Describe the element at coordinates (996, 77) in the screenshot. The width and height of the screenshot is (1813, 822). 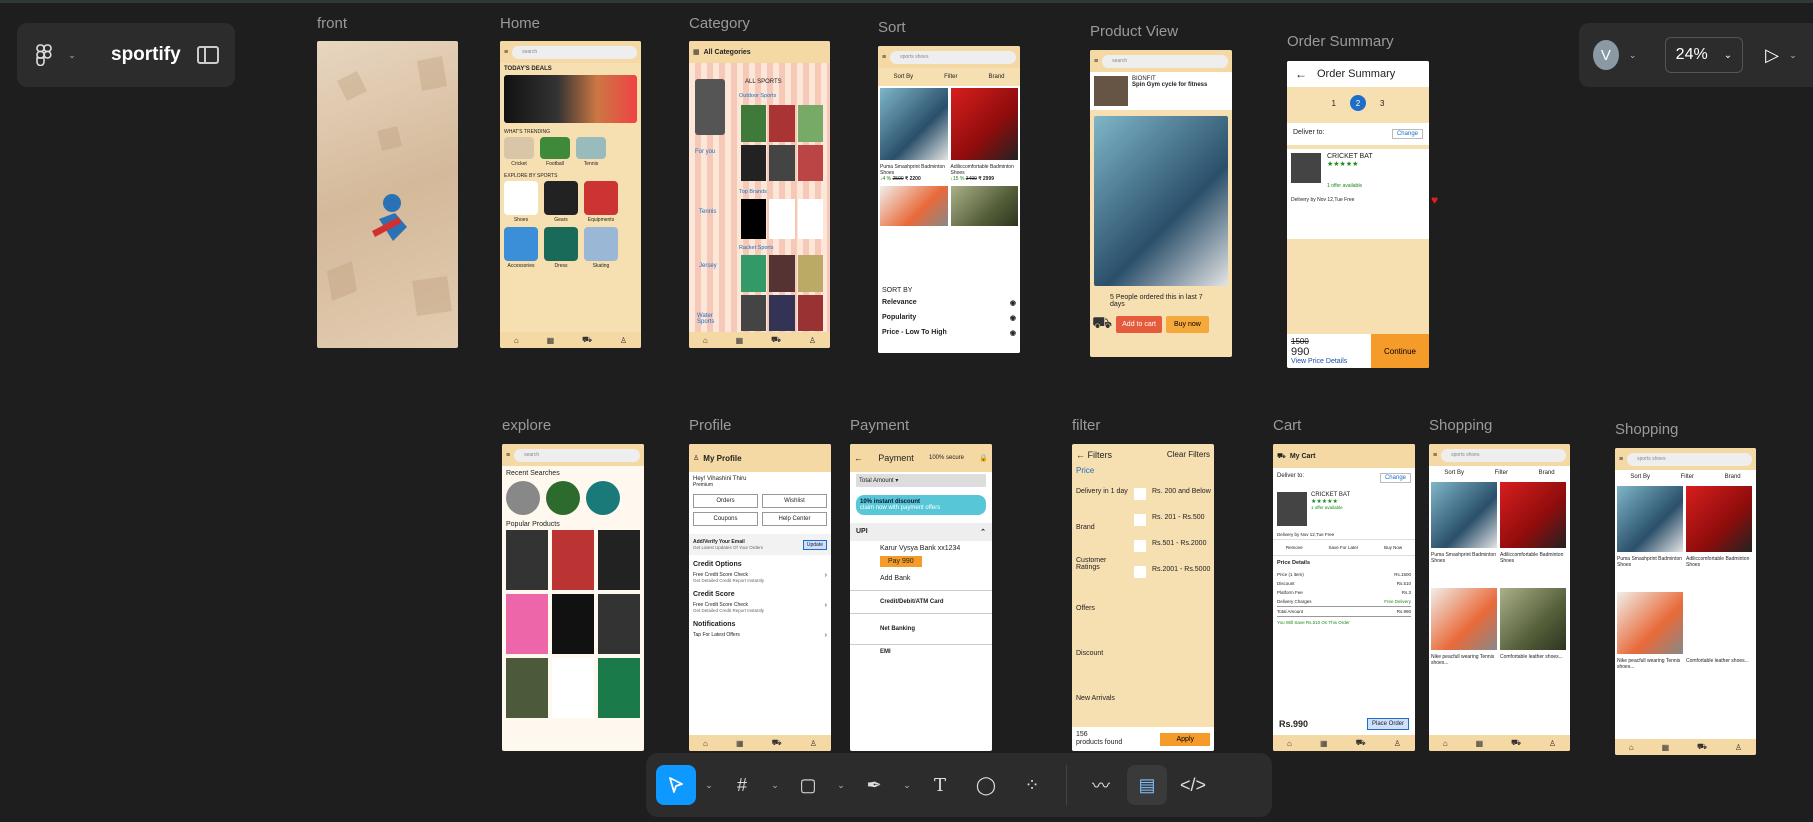
I see `brand-button: Brand` at that location.